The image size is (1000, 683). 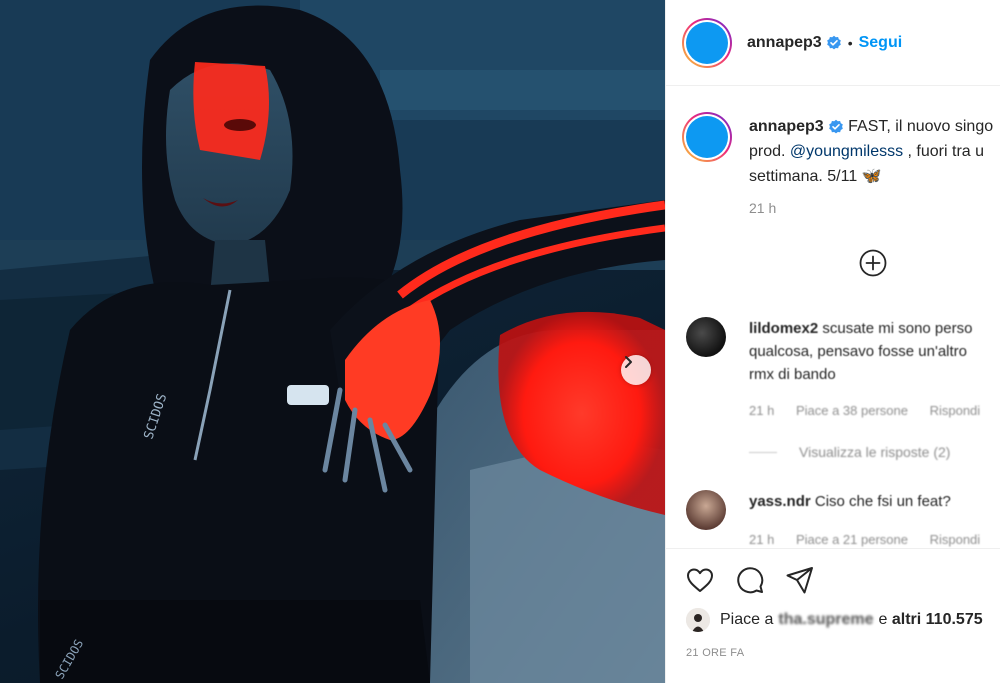 I want to click on likes-count: altri 110.575, so click(x=937, y=620).